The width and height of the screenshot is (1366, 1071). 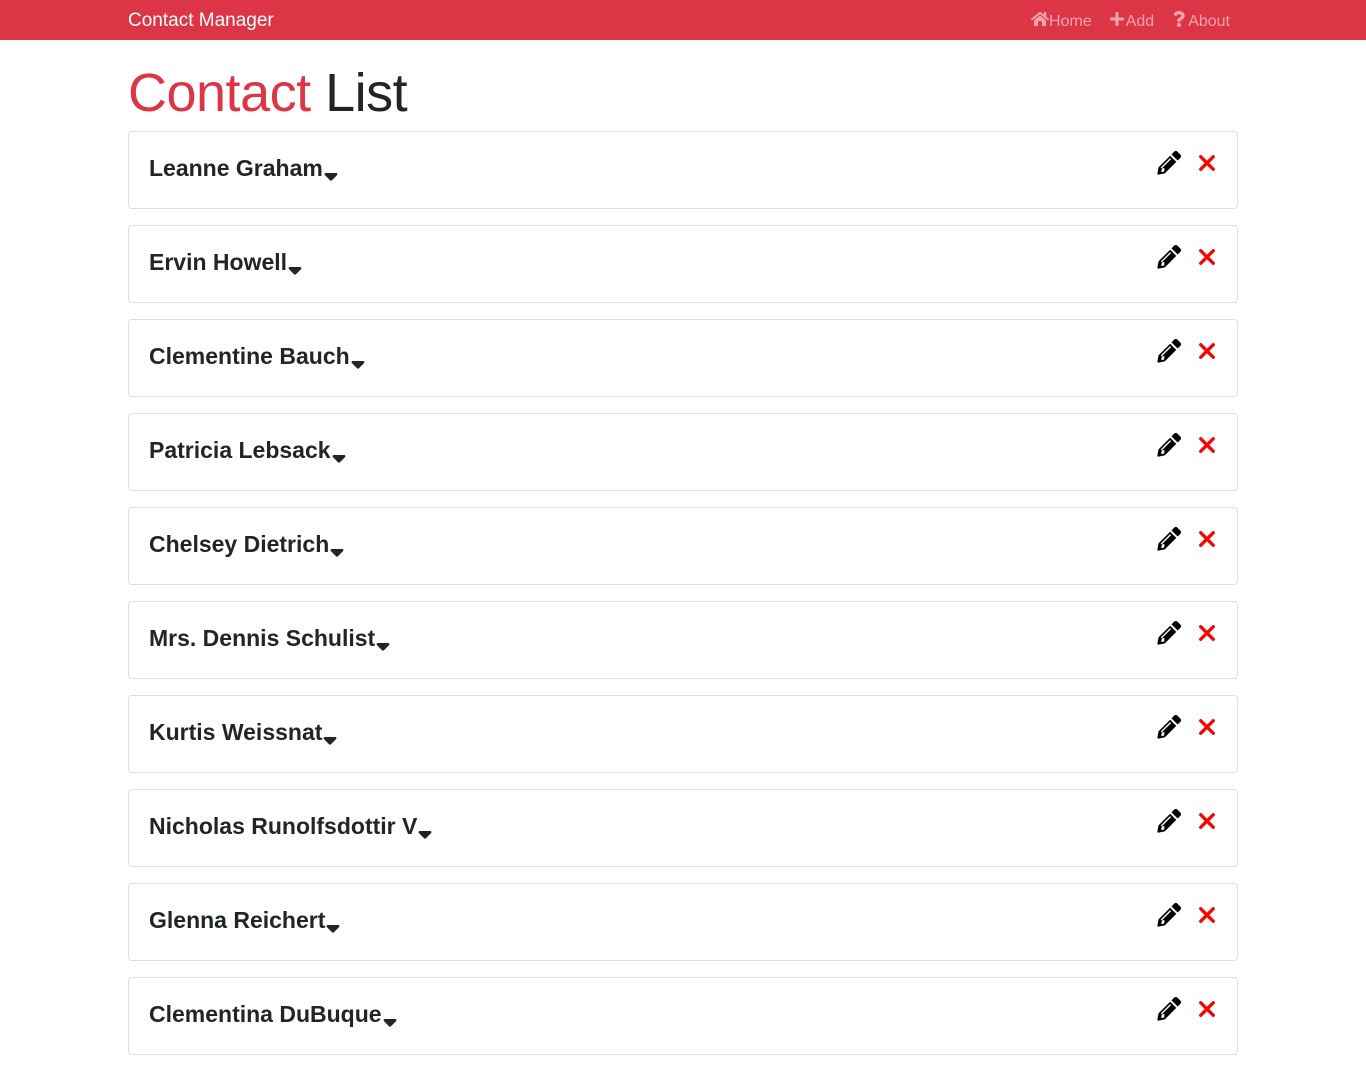 I want to click on nav-links: Home Add About, so click(x=1130, y=21).